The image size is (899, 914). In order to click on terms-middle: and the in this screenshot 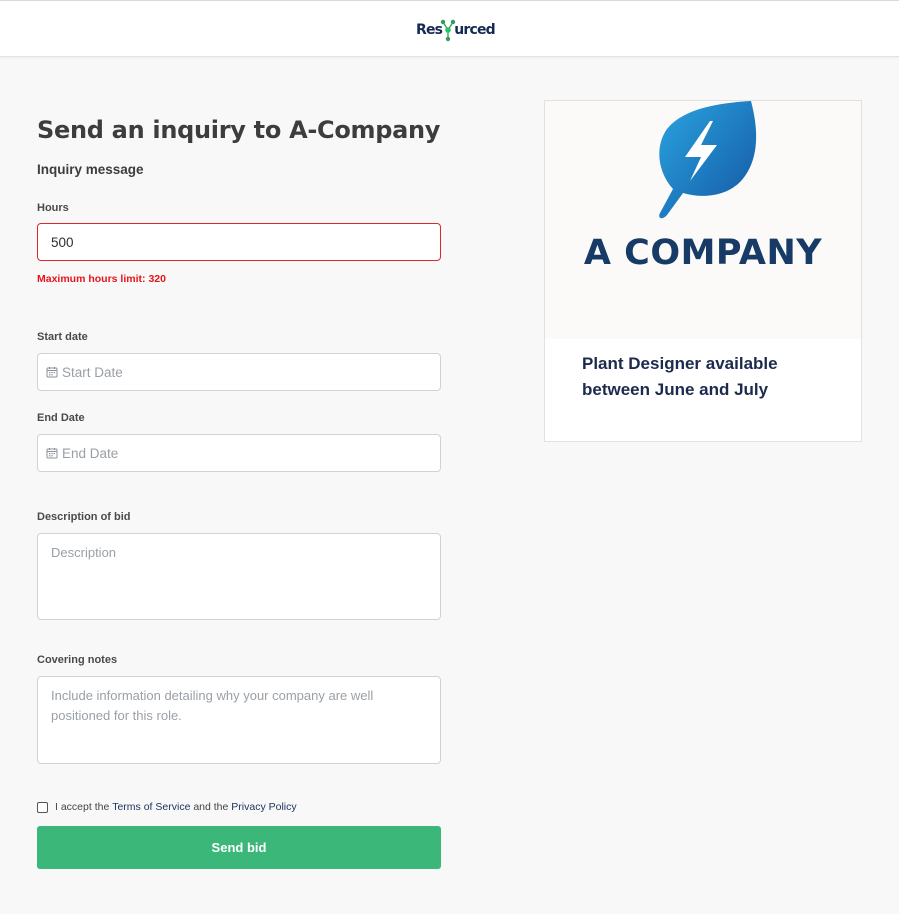, I will do `click(211, 807)`.